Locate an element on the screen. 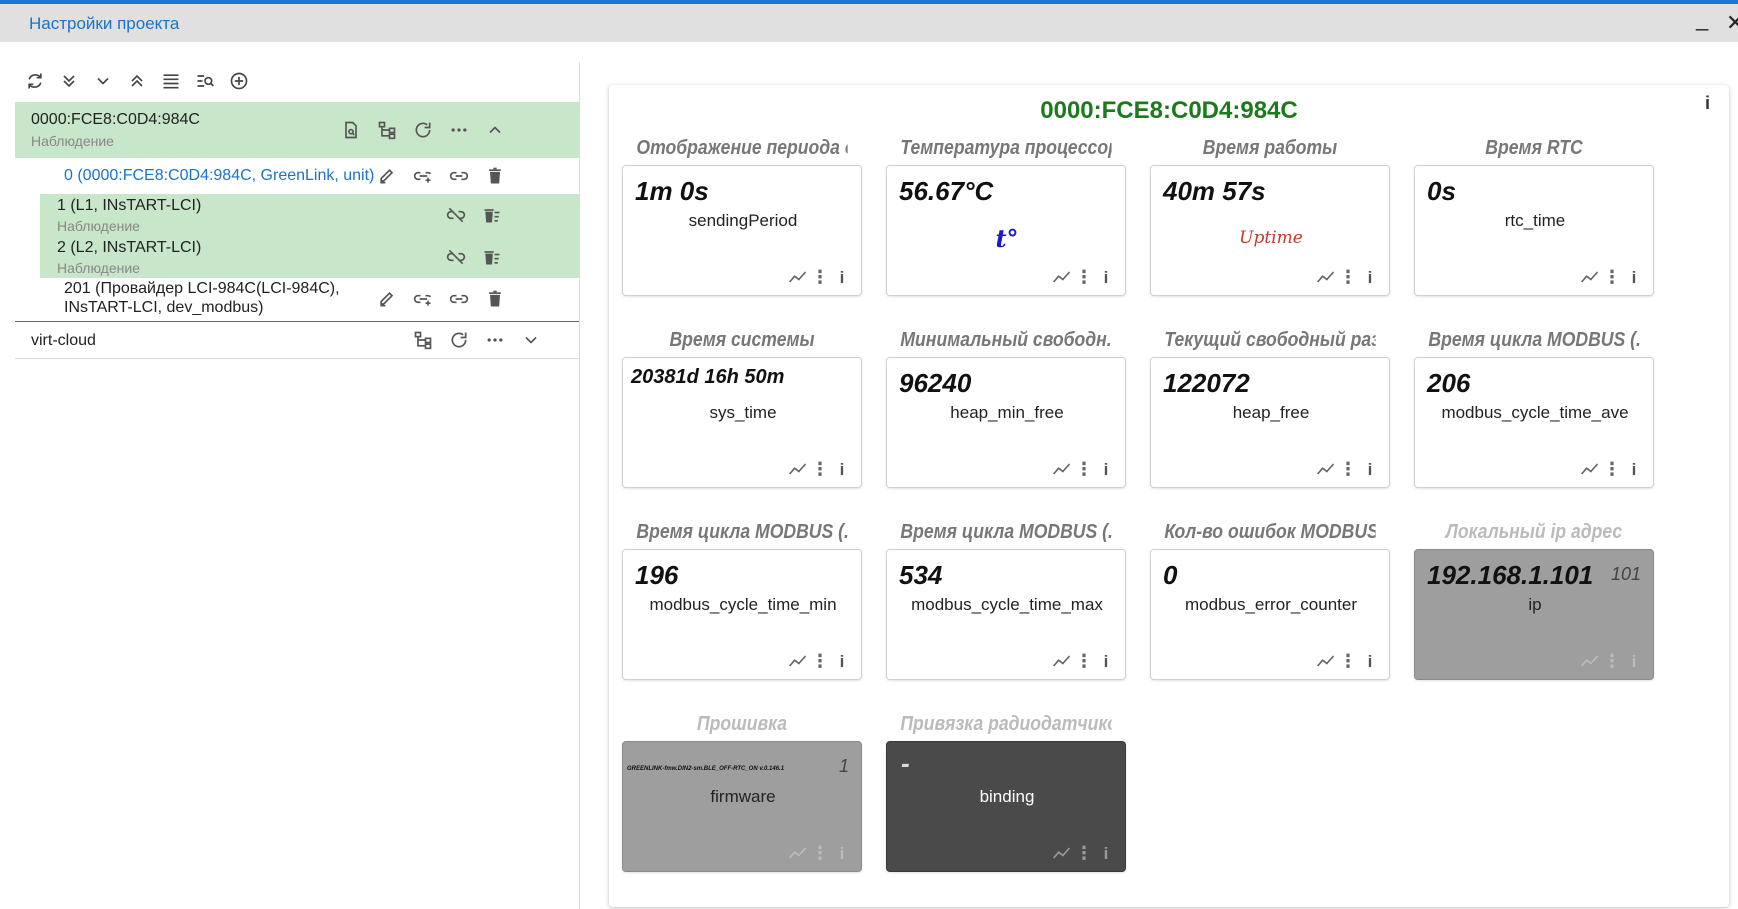 This screenshot has width=1738, height=909. add-circle-icon is located at coordinates (239, 81).